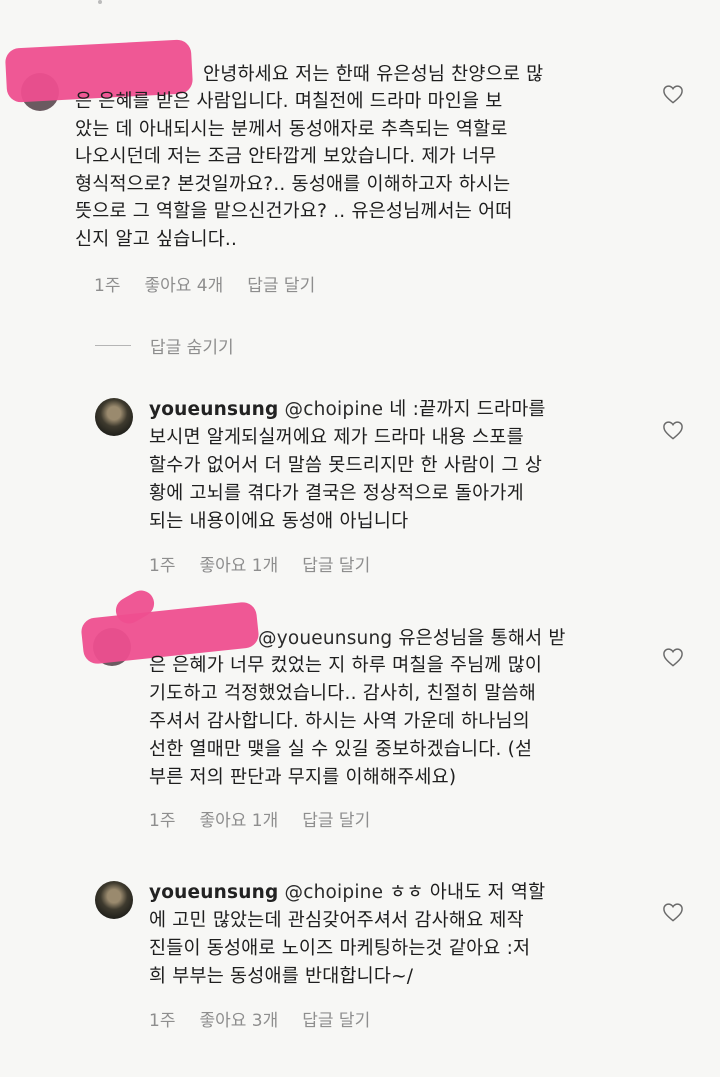  What do you see at coordinates (281, 976) in the screenshot?
I see `comment-text-line: 희 부부는 동성애를 반대합니다~/` at bounding box center [281, 976].